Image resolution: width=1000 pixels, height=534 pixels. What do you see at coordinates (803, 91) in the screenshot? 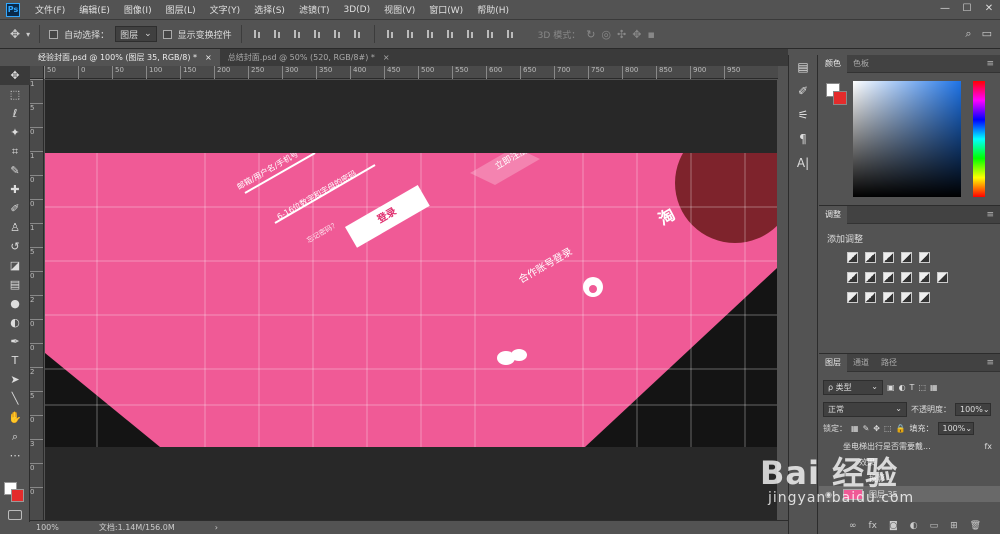
I see `brush-settings-icon: ✐` at bounding box center [803, 91].